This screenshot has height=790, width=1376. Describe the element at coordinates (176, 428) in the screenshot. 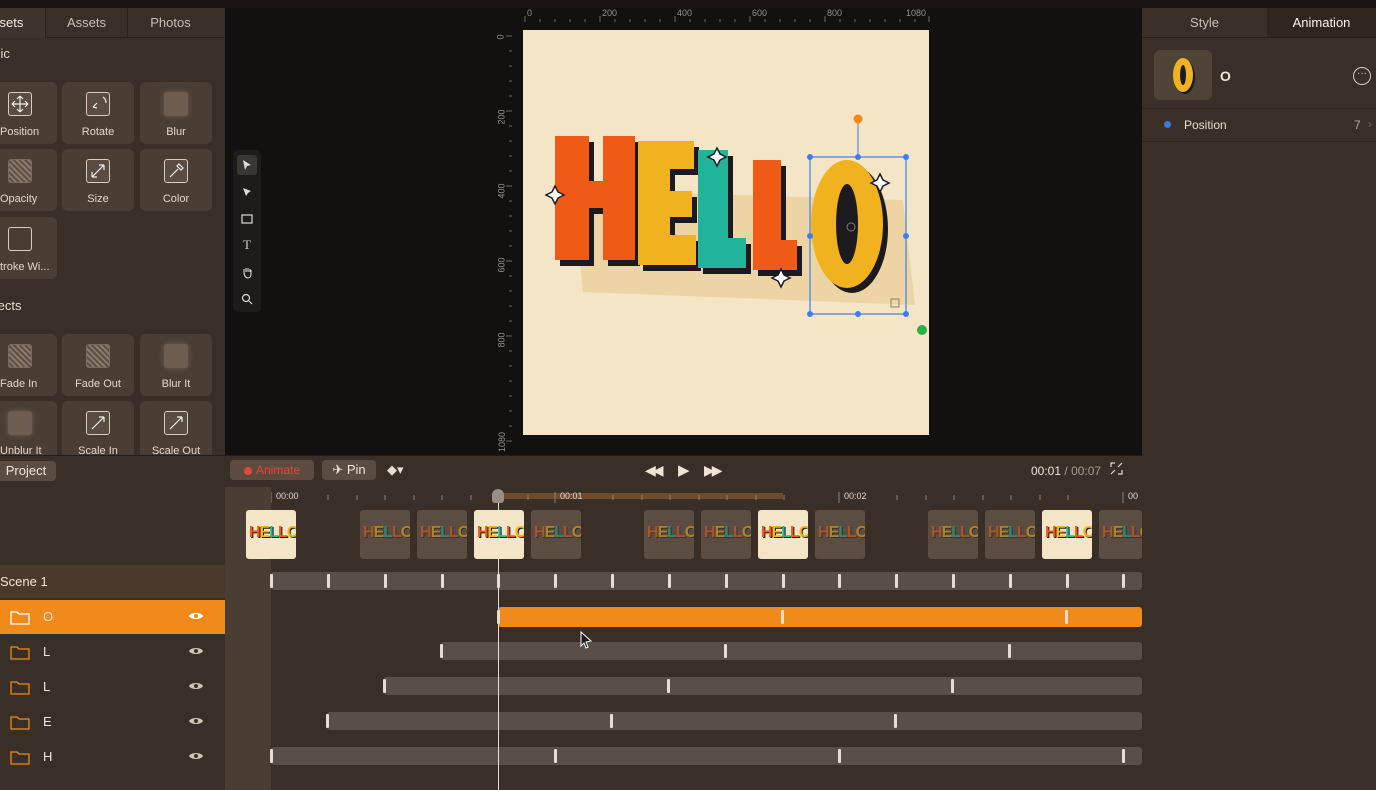

I see `effect-scale-out: Scale Out` at that location.